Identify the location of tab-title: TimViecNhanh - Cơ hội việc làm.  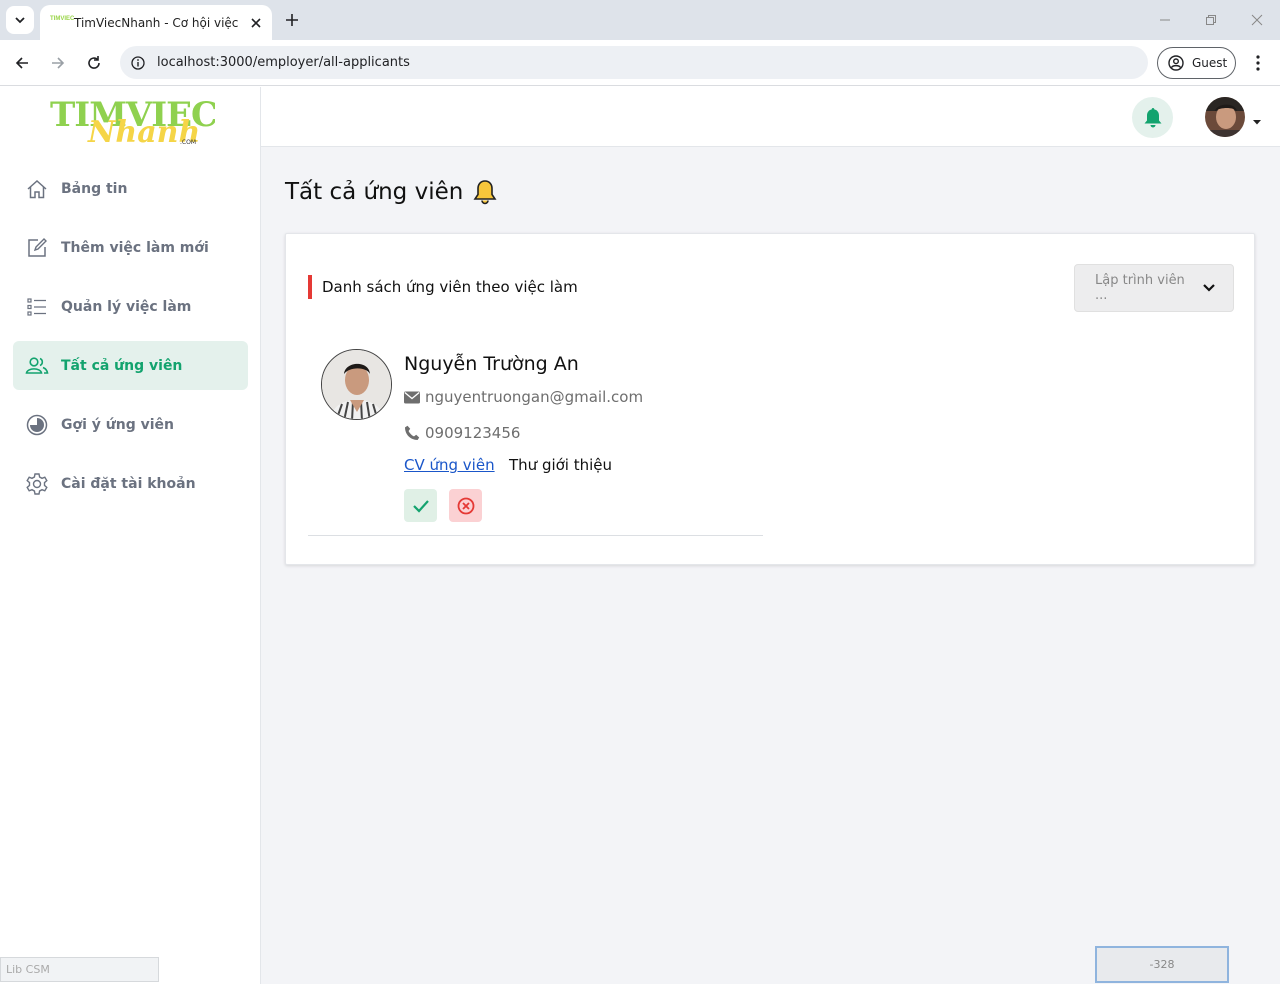
(158, 22).